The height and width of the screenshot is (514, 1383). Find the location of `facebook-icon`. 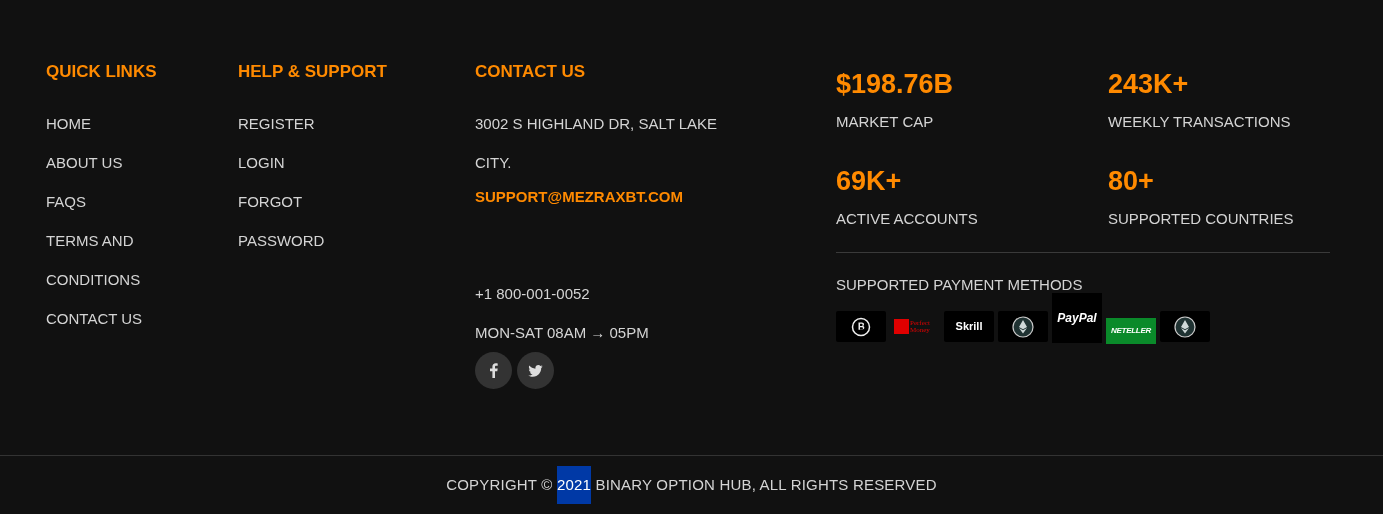

facebook-icon is located at coordinates (493, 370).